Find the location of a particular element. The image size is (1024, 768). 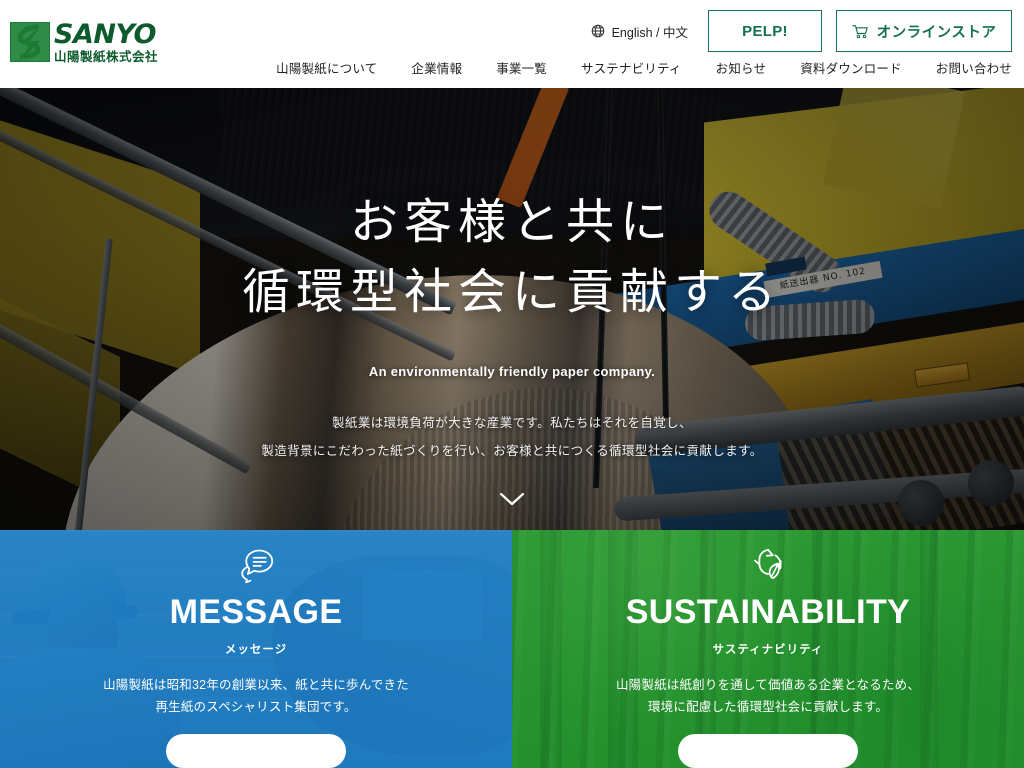

hero-lead-line-2: 製造背景にこだわった紙づくりを行い、お客様と共につくる循環型社会に貢献します。 is located at coordinates (512, 451).